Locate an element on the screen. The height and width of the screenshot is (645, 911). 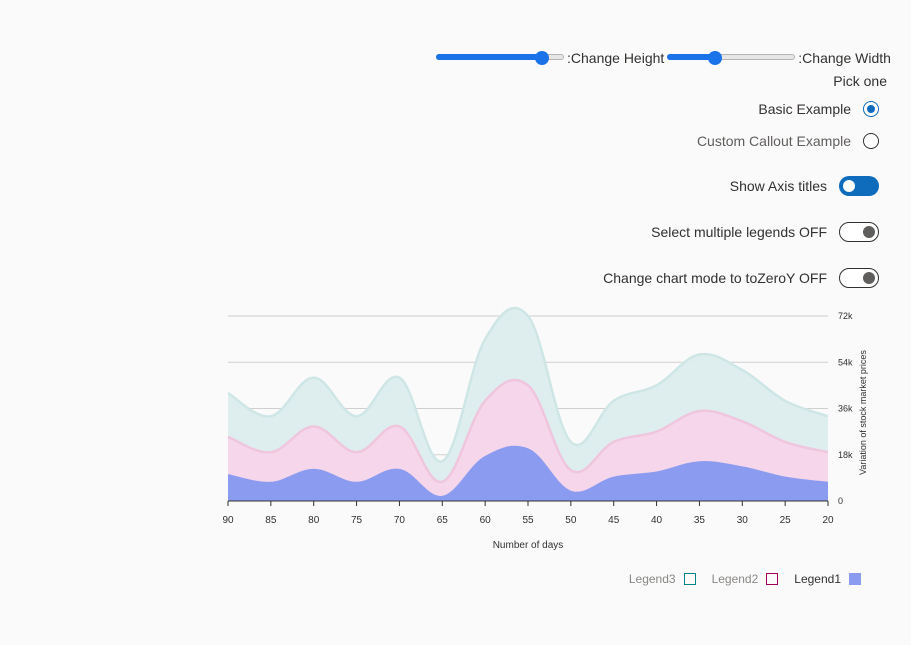
height-slider-label: :Change Height is located at coordinates (616, 58).